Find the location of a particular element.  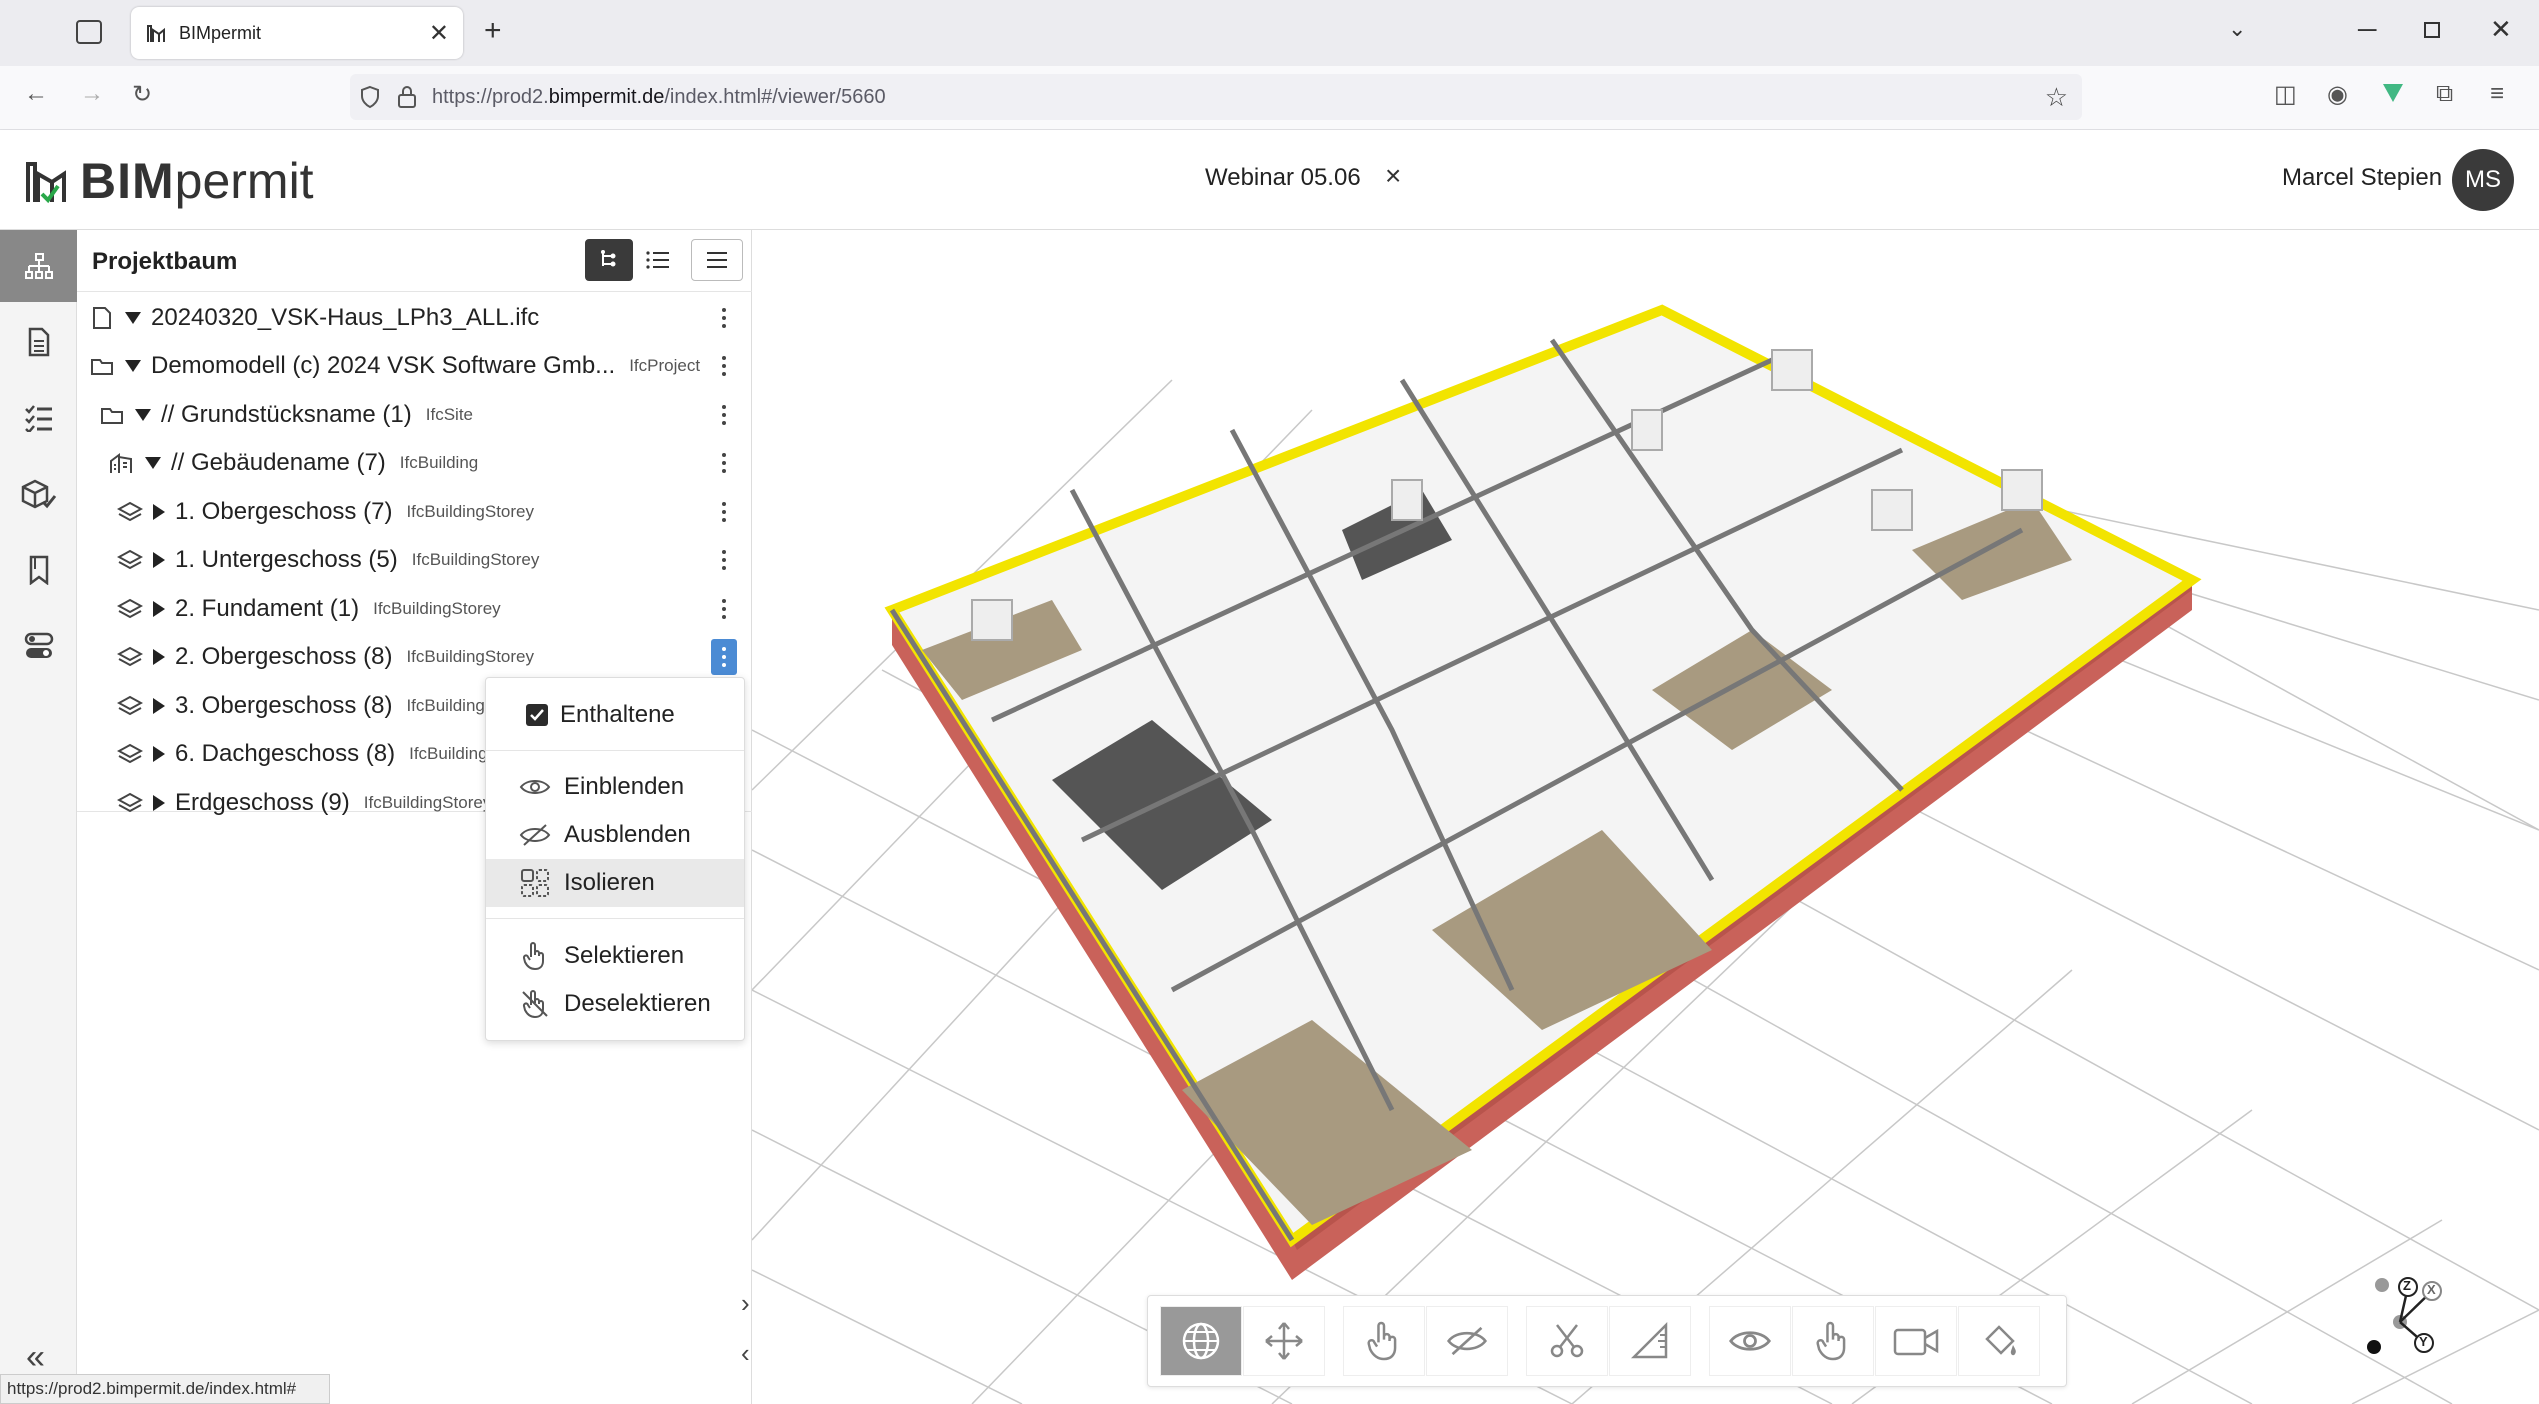

extensions-icon: ⧉ is located at coordinates (2444, 94).